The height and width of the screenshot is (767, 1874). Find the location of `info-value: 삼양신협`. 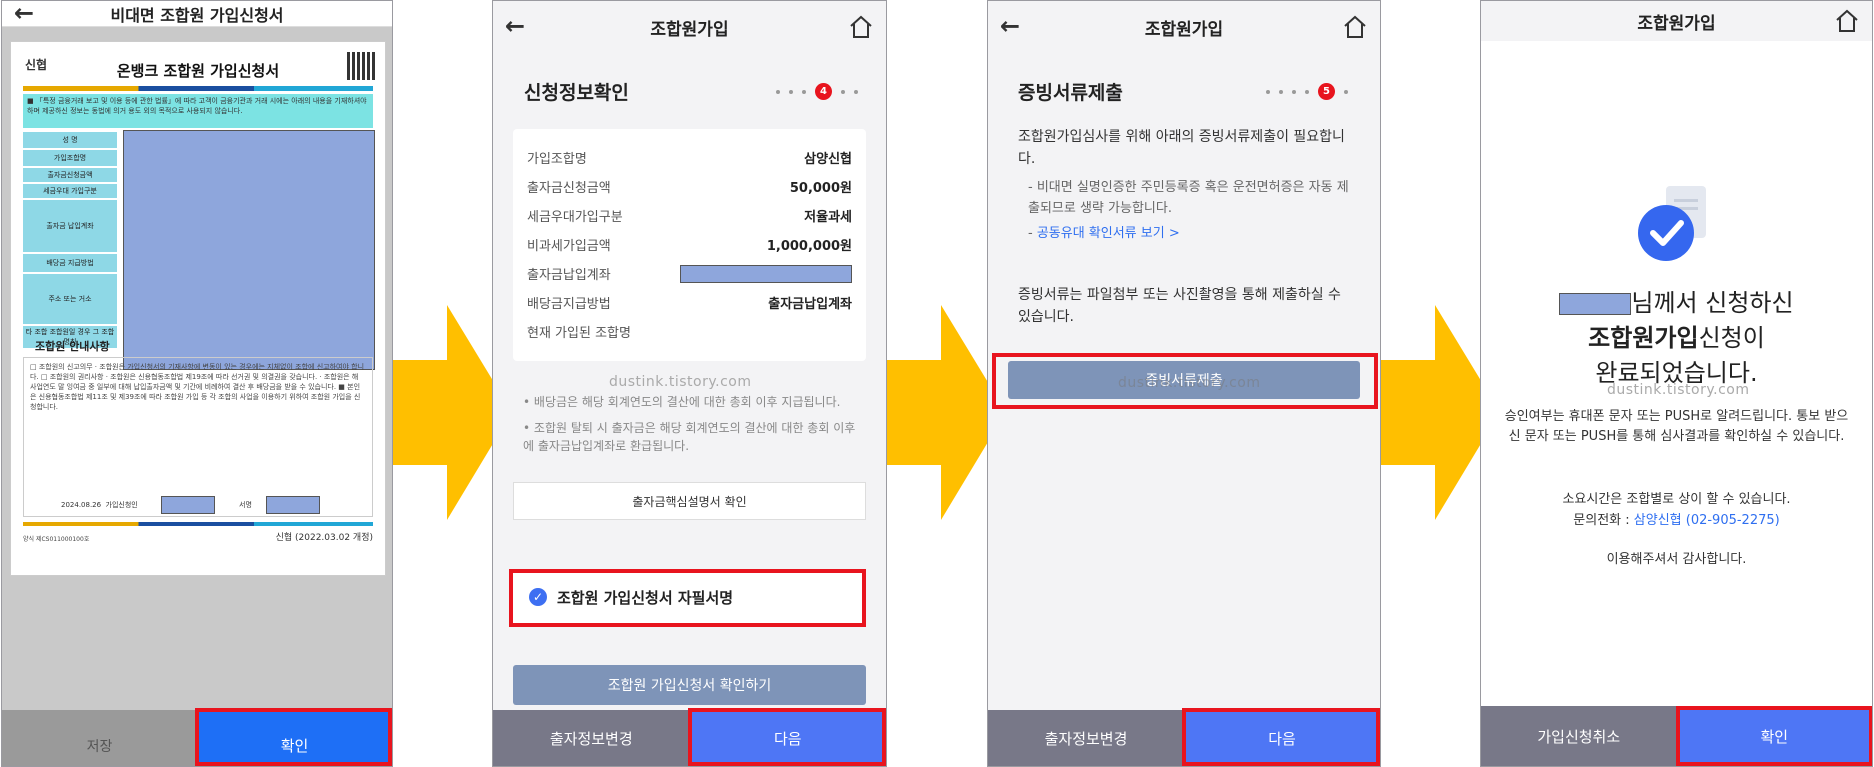

info-value: 삼양신협 is located at coordinates (828, 159).